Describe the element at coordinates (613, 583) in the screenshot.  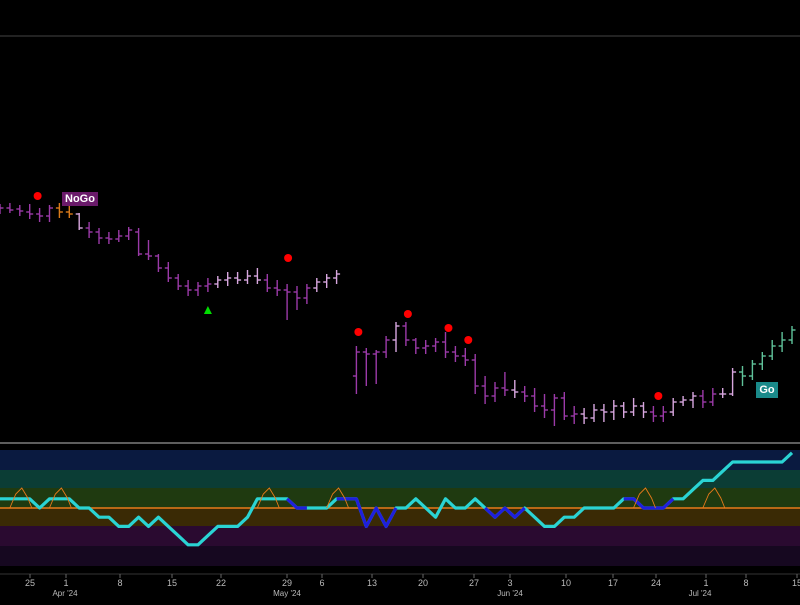
I see `x-tick-label: 17` at that location.